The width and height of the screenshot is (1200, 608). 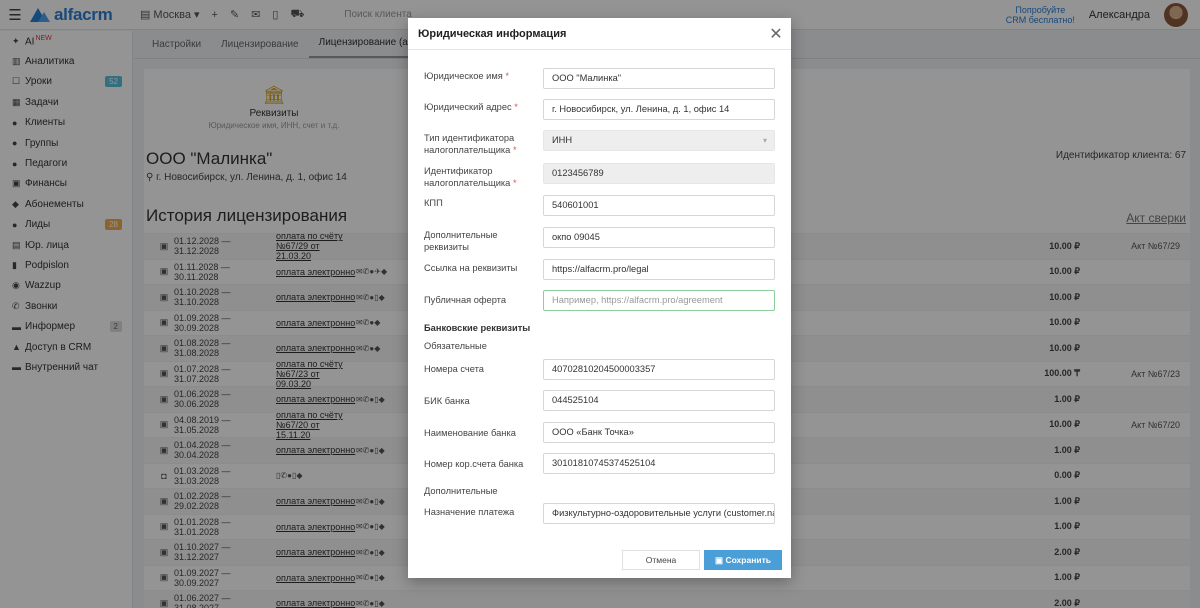 I want to click on save-button: ▣ Сохранить, so click(x=743, y=560).